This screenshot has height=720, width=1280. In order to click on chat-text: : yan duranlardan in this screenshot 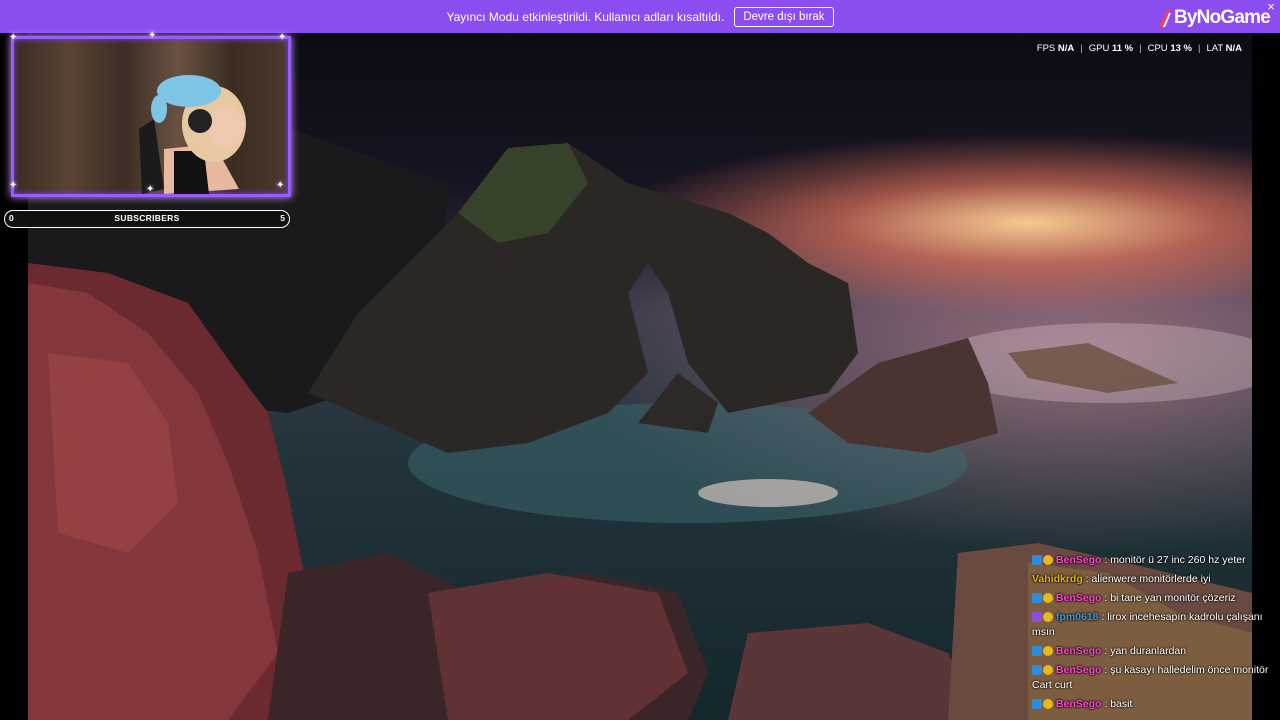, I will do `click(1144, 651)`.